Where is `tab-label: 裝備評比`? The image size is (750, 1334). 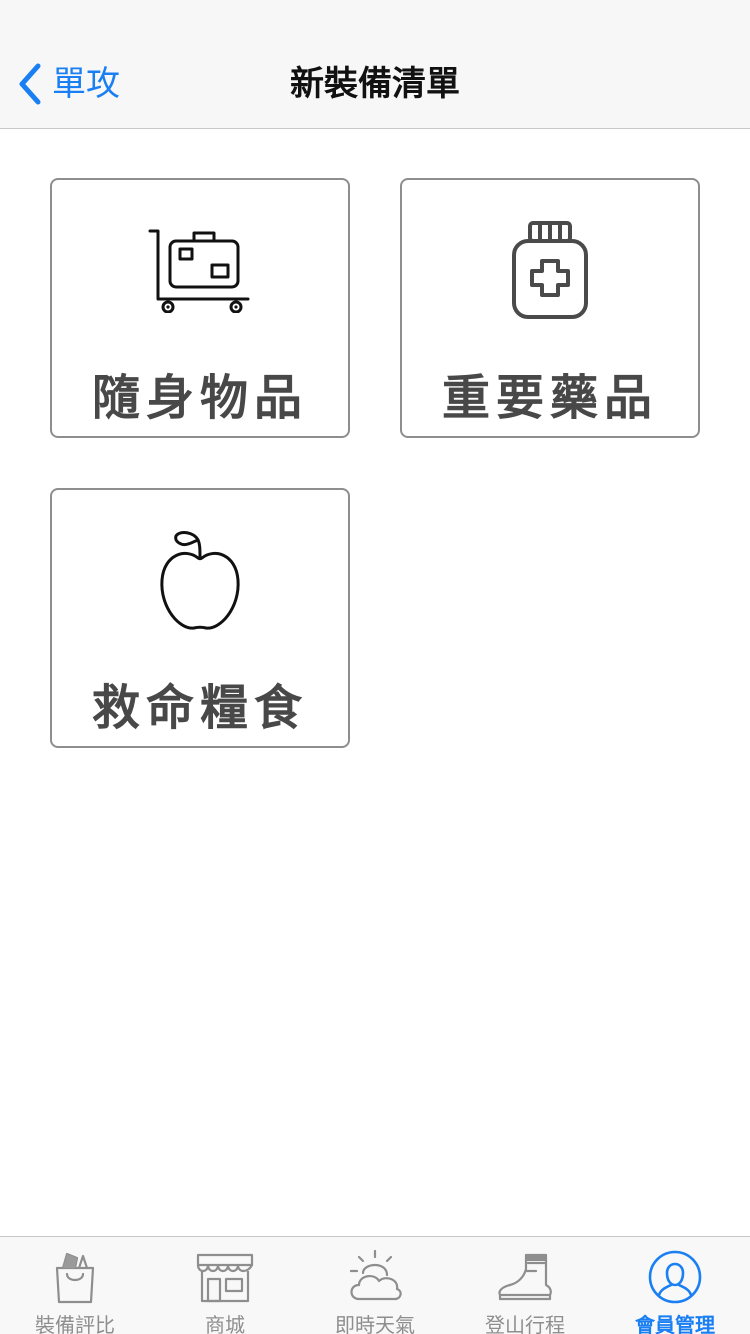
tab-label: 裝備評比 is located at coordinates (75, 1323).